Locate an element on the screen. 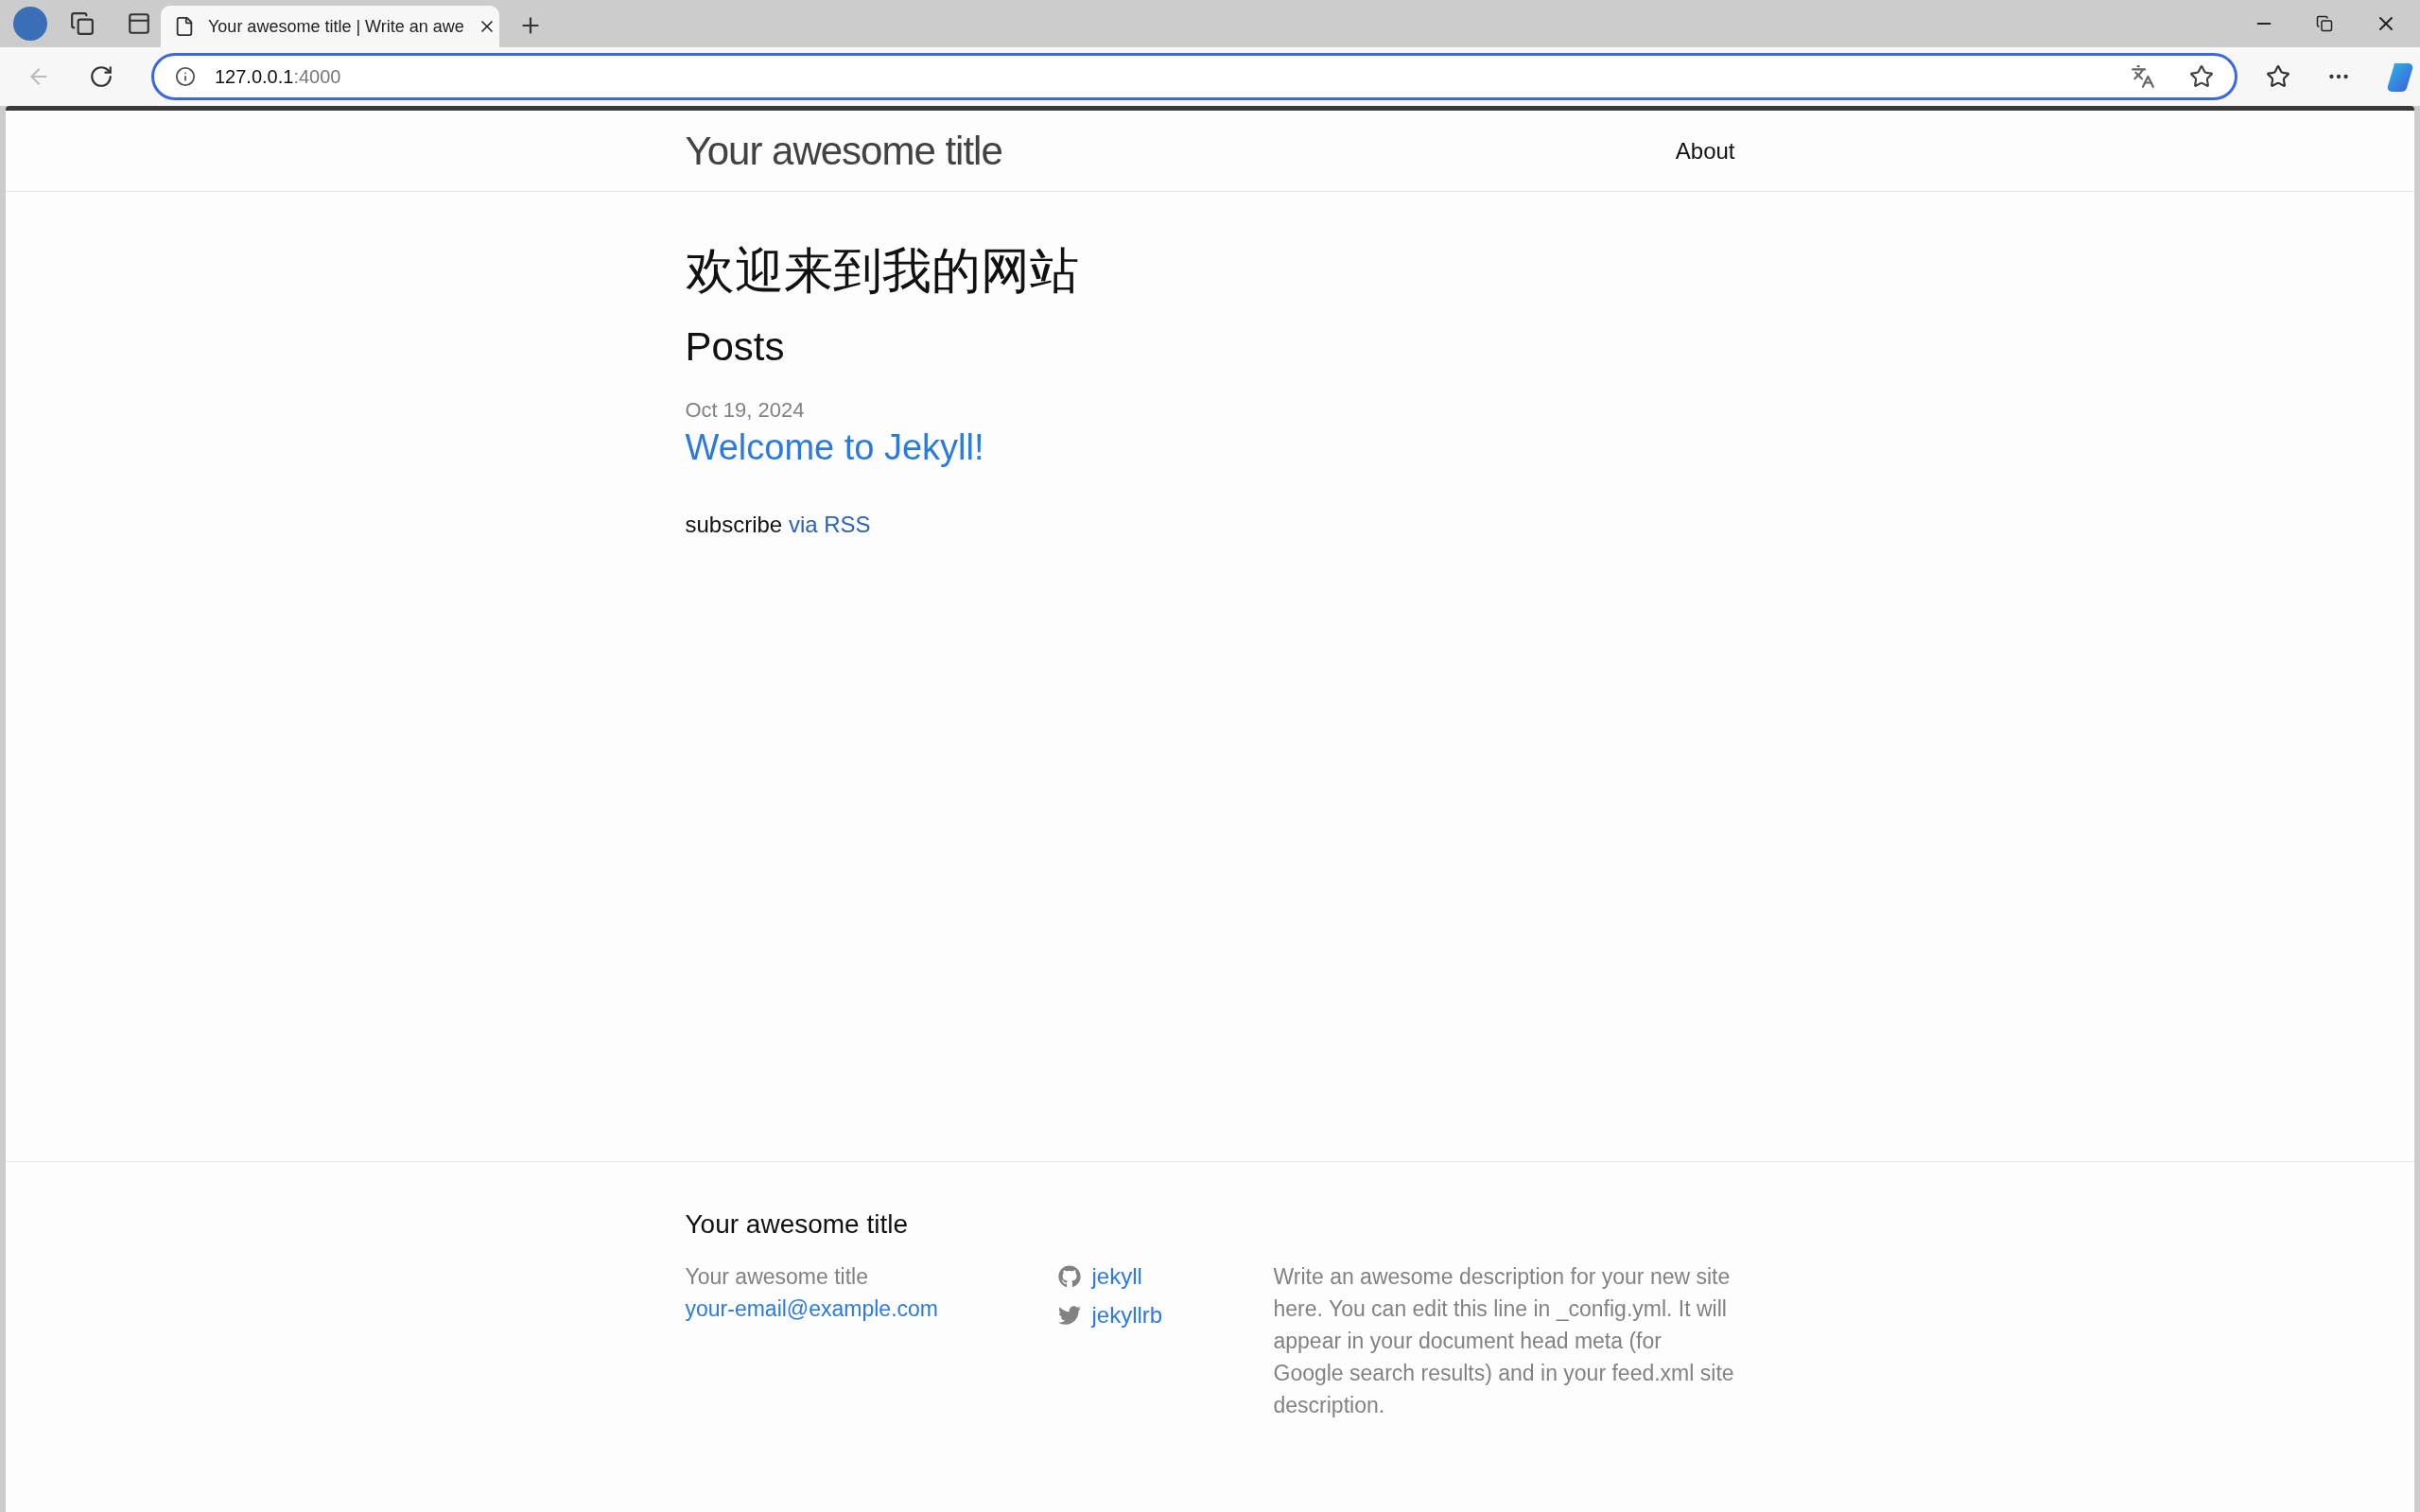 The height and width of the screenshot is (1512, 2420). profile-avatar is located at coordinates (30, 24).